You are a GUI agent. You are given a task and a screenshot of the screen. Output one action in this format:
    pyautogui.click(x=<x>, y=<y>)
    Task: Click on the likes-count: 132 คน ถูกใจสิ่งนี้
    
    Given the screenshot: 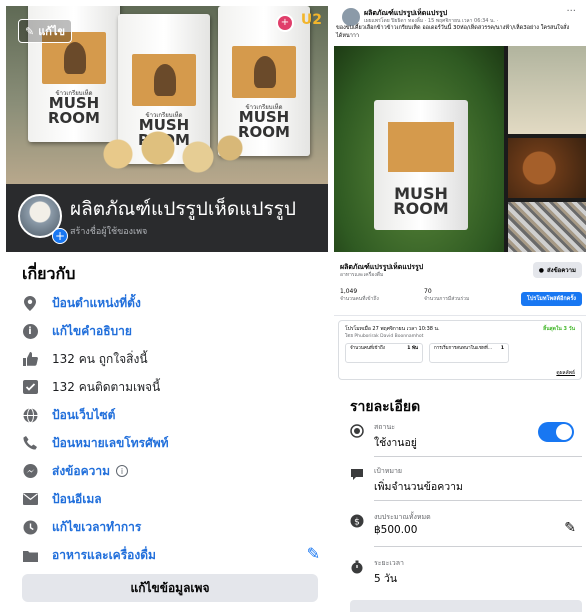 What is the action you would take?
    pyautogui.click(x=100, y=358)
    